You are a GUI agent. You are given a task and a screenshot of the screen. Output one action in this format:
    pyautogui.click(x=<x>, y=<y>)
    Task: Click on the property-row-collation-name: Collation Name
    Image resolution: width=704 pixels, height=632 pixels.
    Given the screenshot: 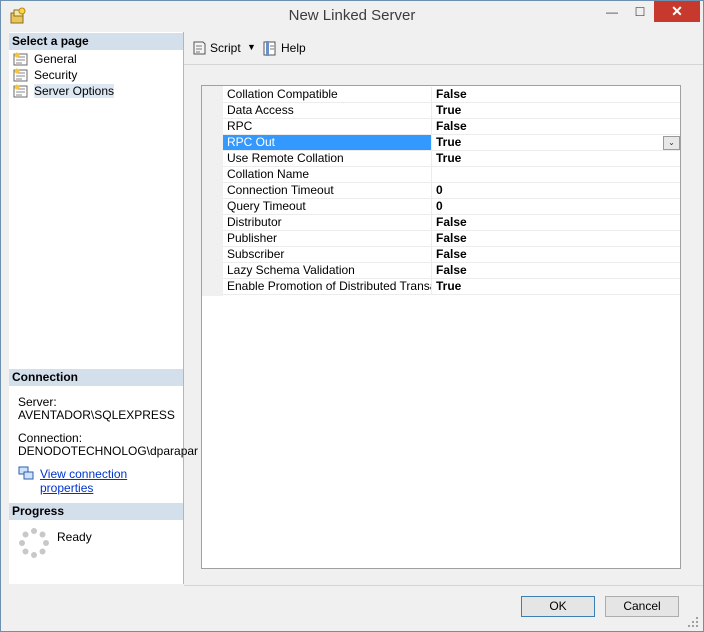 What is the action you would take?
    pyautogui.click(x=451, y=175)
    